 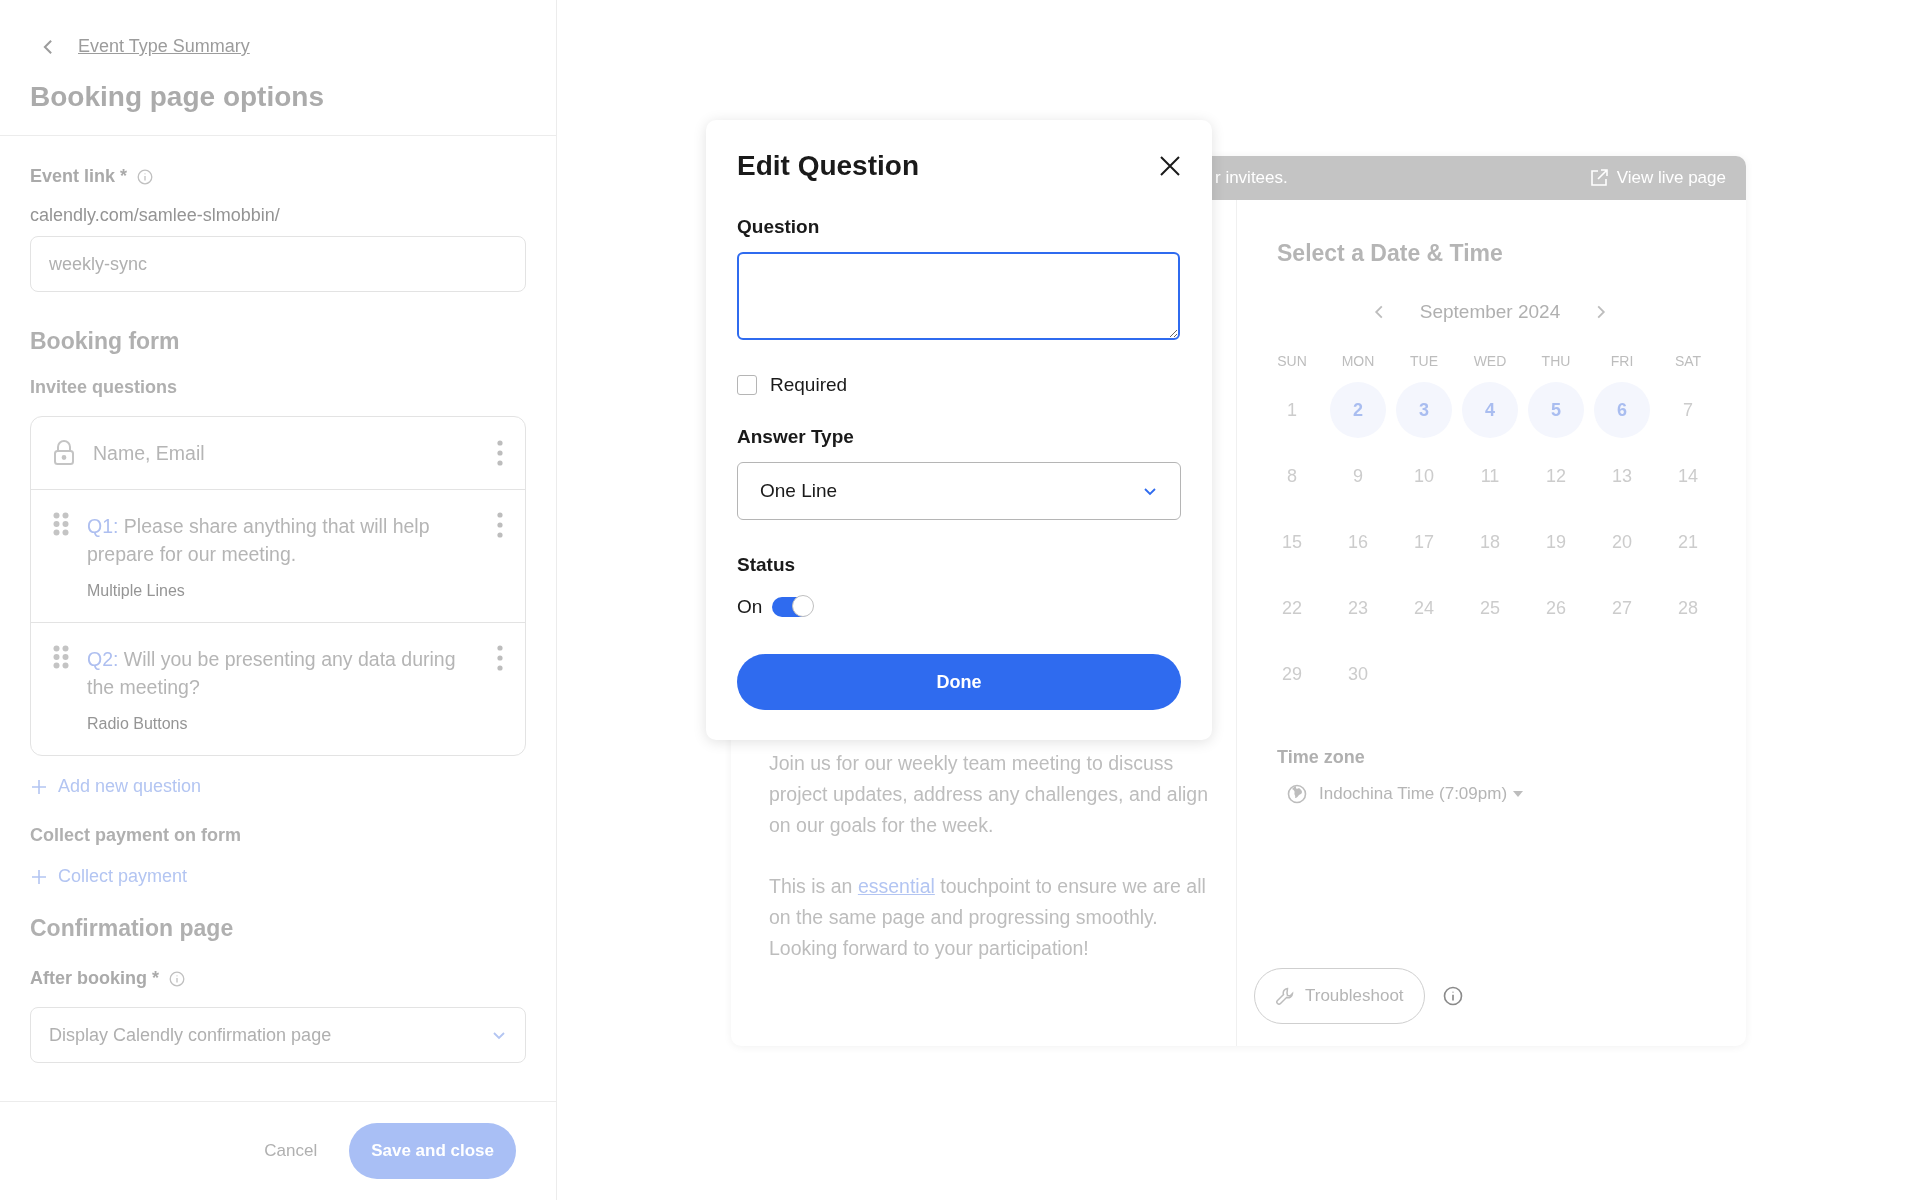 What do you see at coordinates (1518, 794) in the screenshot?
I see `caret-icon` at bounding box center [1518, 794].